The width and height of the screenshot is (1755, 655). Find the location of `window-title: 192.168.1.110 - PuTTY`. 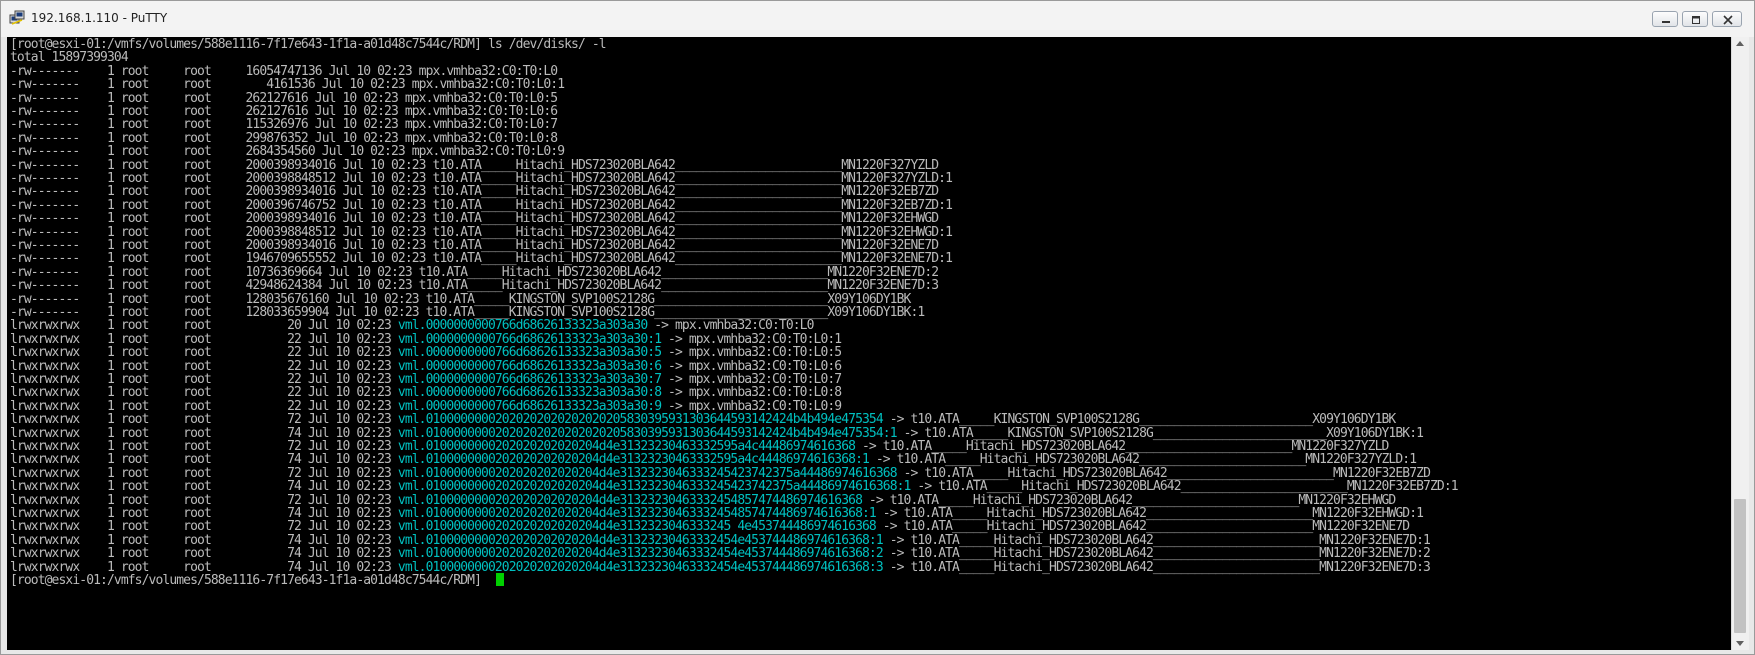

window-title: 192.168.1.110 - PuTTY is located at coordinates (99, 18).